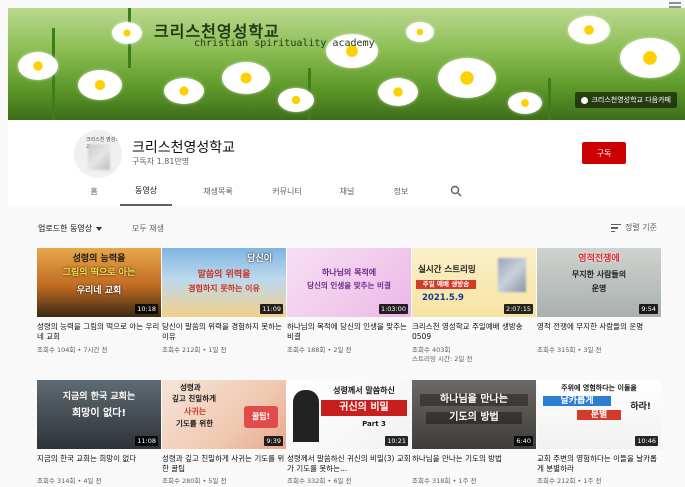  What do you see at coordinates (474, 400) in the screenshot?
I see `thumbnail-caption: 하나님을 만나는` at bounding box center [474, 400].